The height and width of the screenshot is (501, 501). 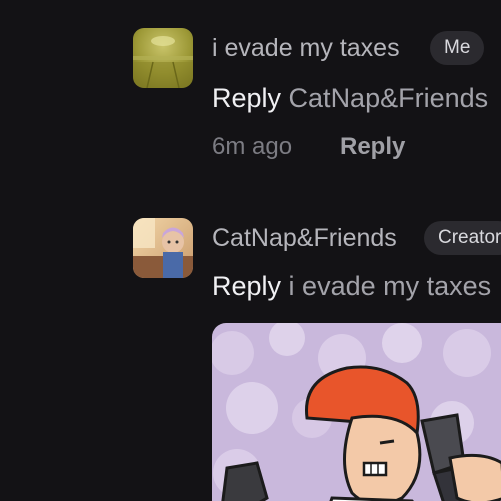 I want to click on reply-target-user: CatNap&Friends, so click(x=389, y=98).